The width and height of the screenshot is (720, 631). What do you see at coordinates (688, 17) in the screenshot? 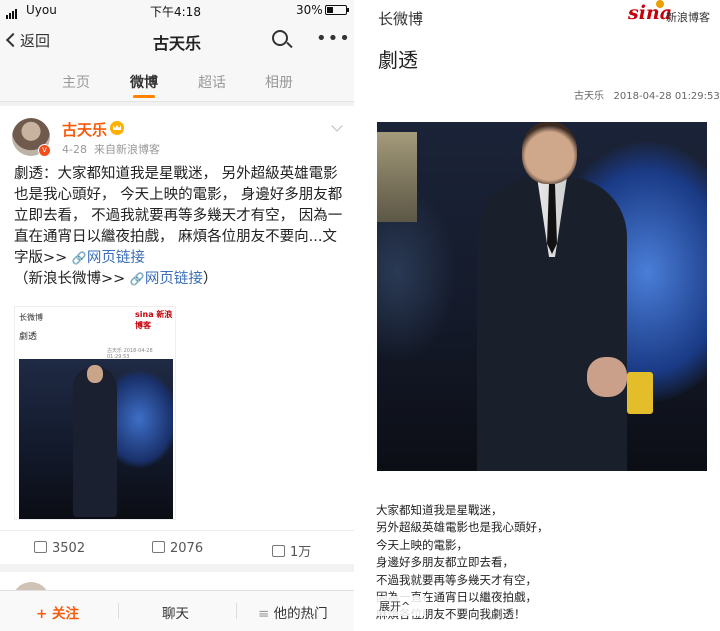
I see `sina-logo-sub: 新浪博客` at bounding box center [688, 17].